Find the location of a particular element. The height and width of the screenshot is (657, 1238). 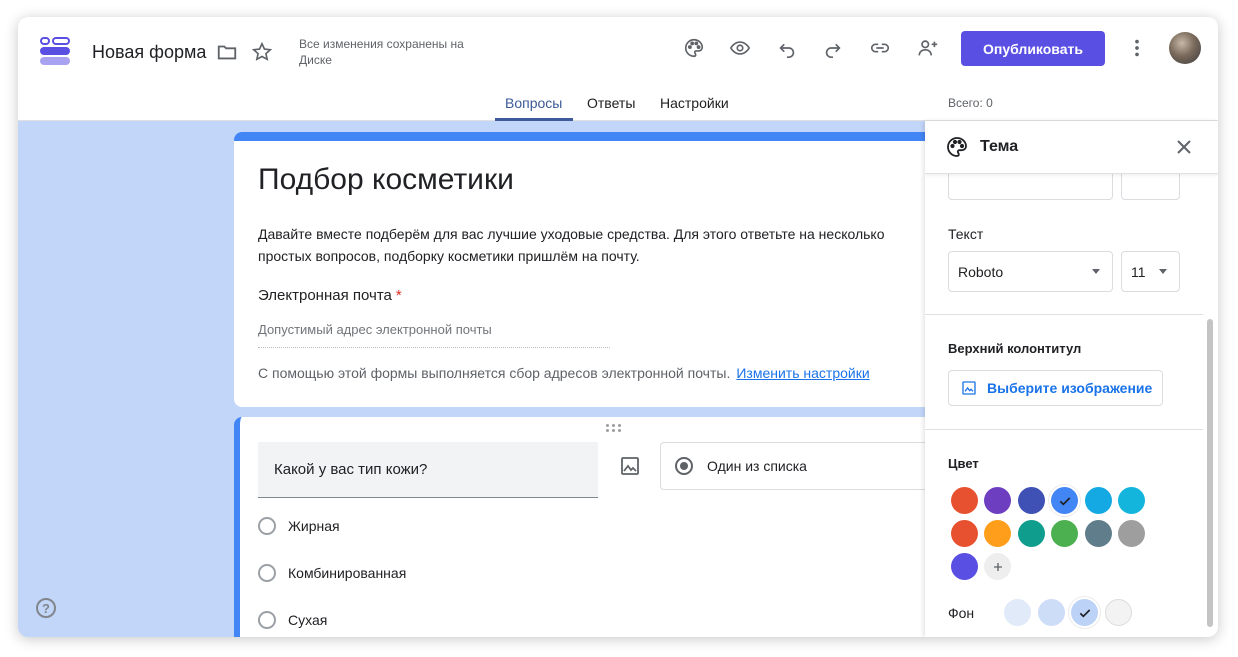

forms-logo-icon is located at coordinates (55, 50).